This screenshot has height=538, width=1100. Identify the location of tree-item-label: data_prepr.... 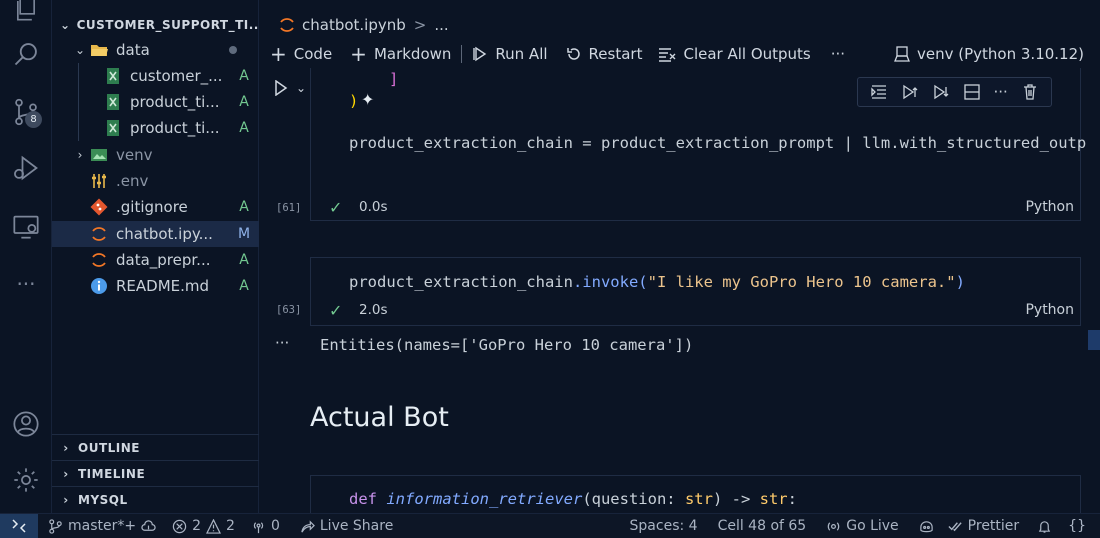
(163, 260).